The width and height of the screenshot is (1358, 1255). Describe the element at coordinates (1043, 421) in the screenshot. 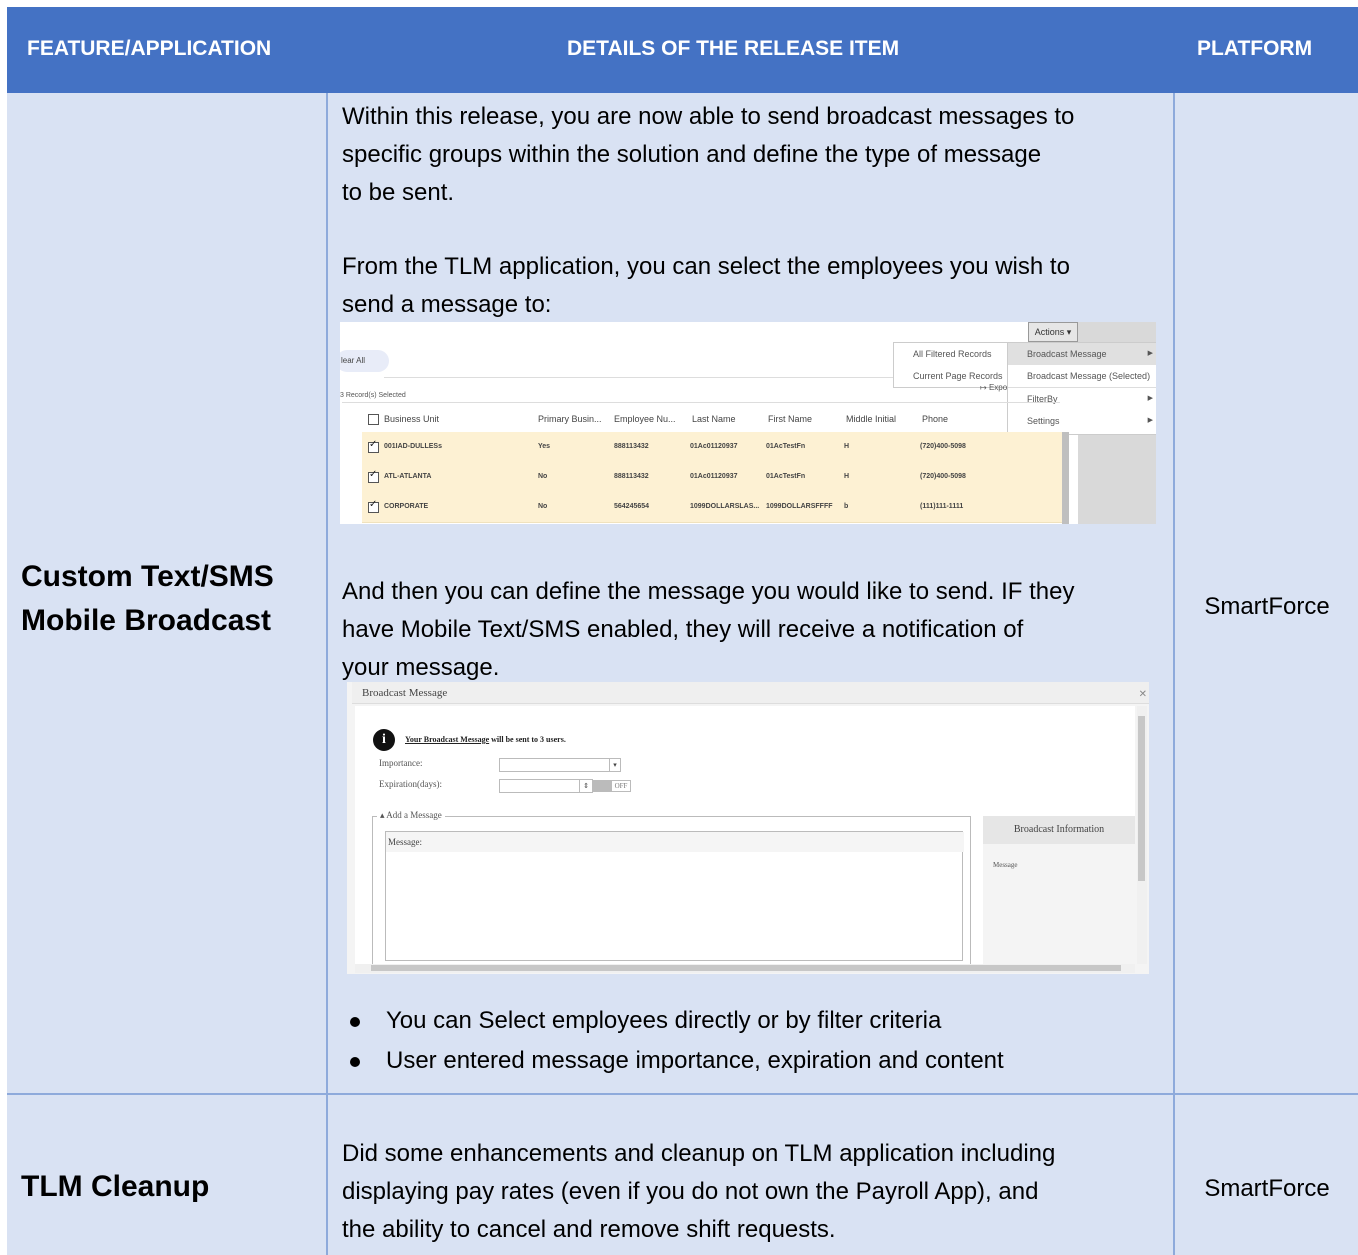

I see `menu-item-label: Settings` at that location.